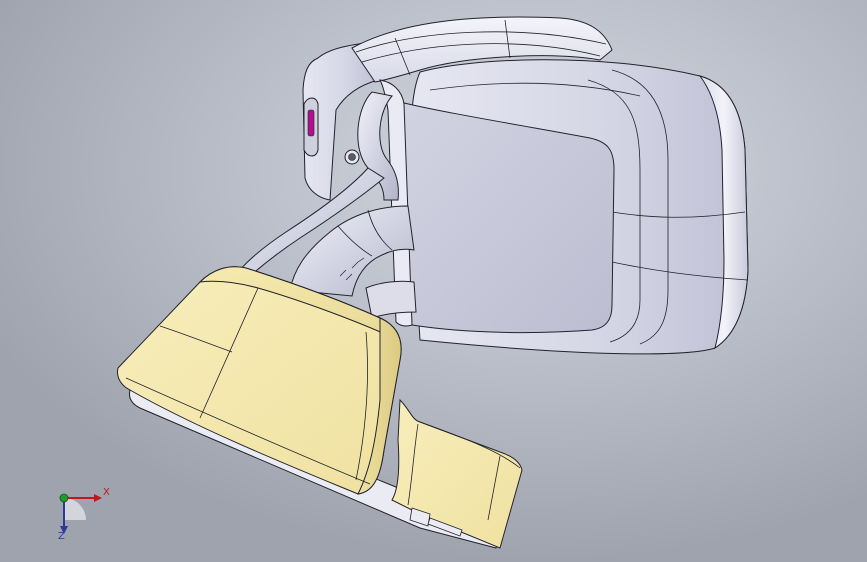  Describe the element at coordinates (61, 536) in the screenshot. I see `z-axis-label: Z` at that location.